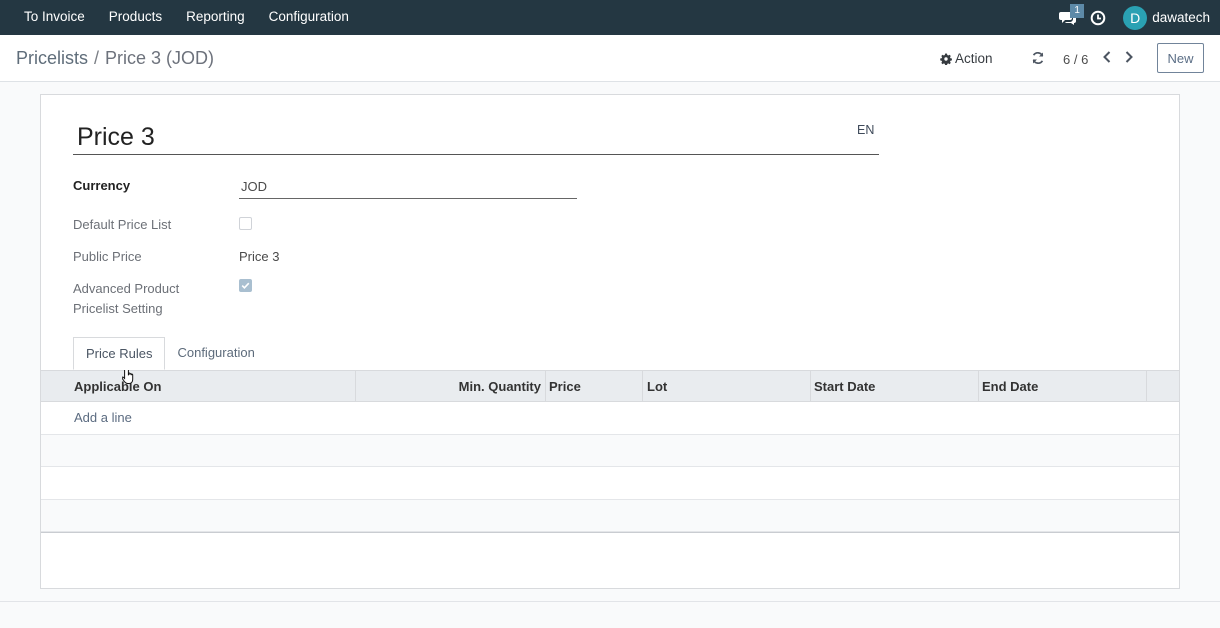 This screenshot has height=628, width=1220. I want to click on avatar: D, so click(1135, 17).